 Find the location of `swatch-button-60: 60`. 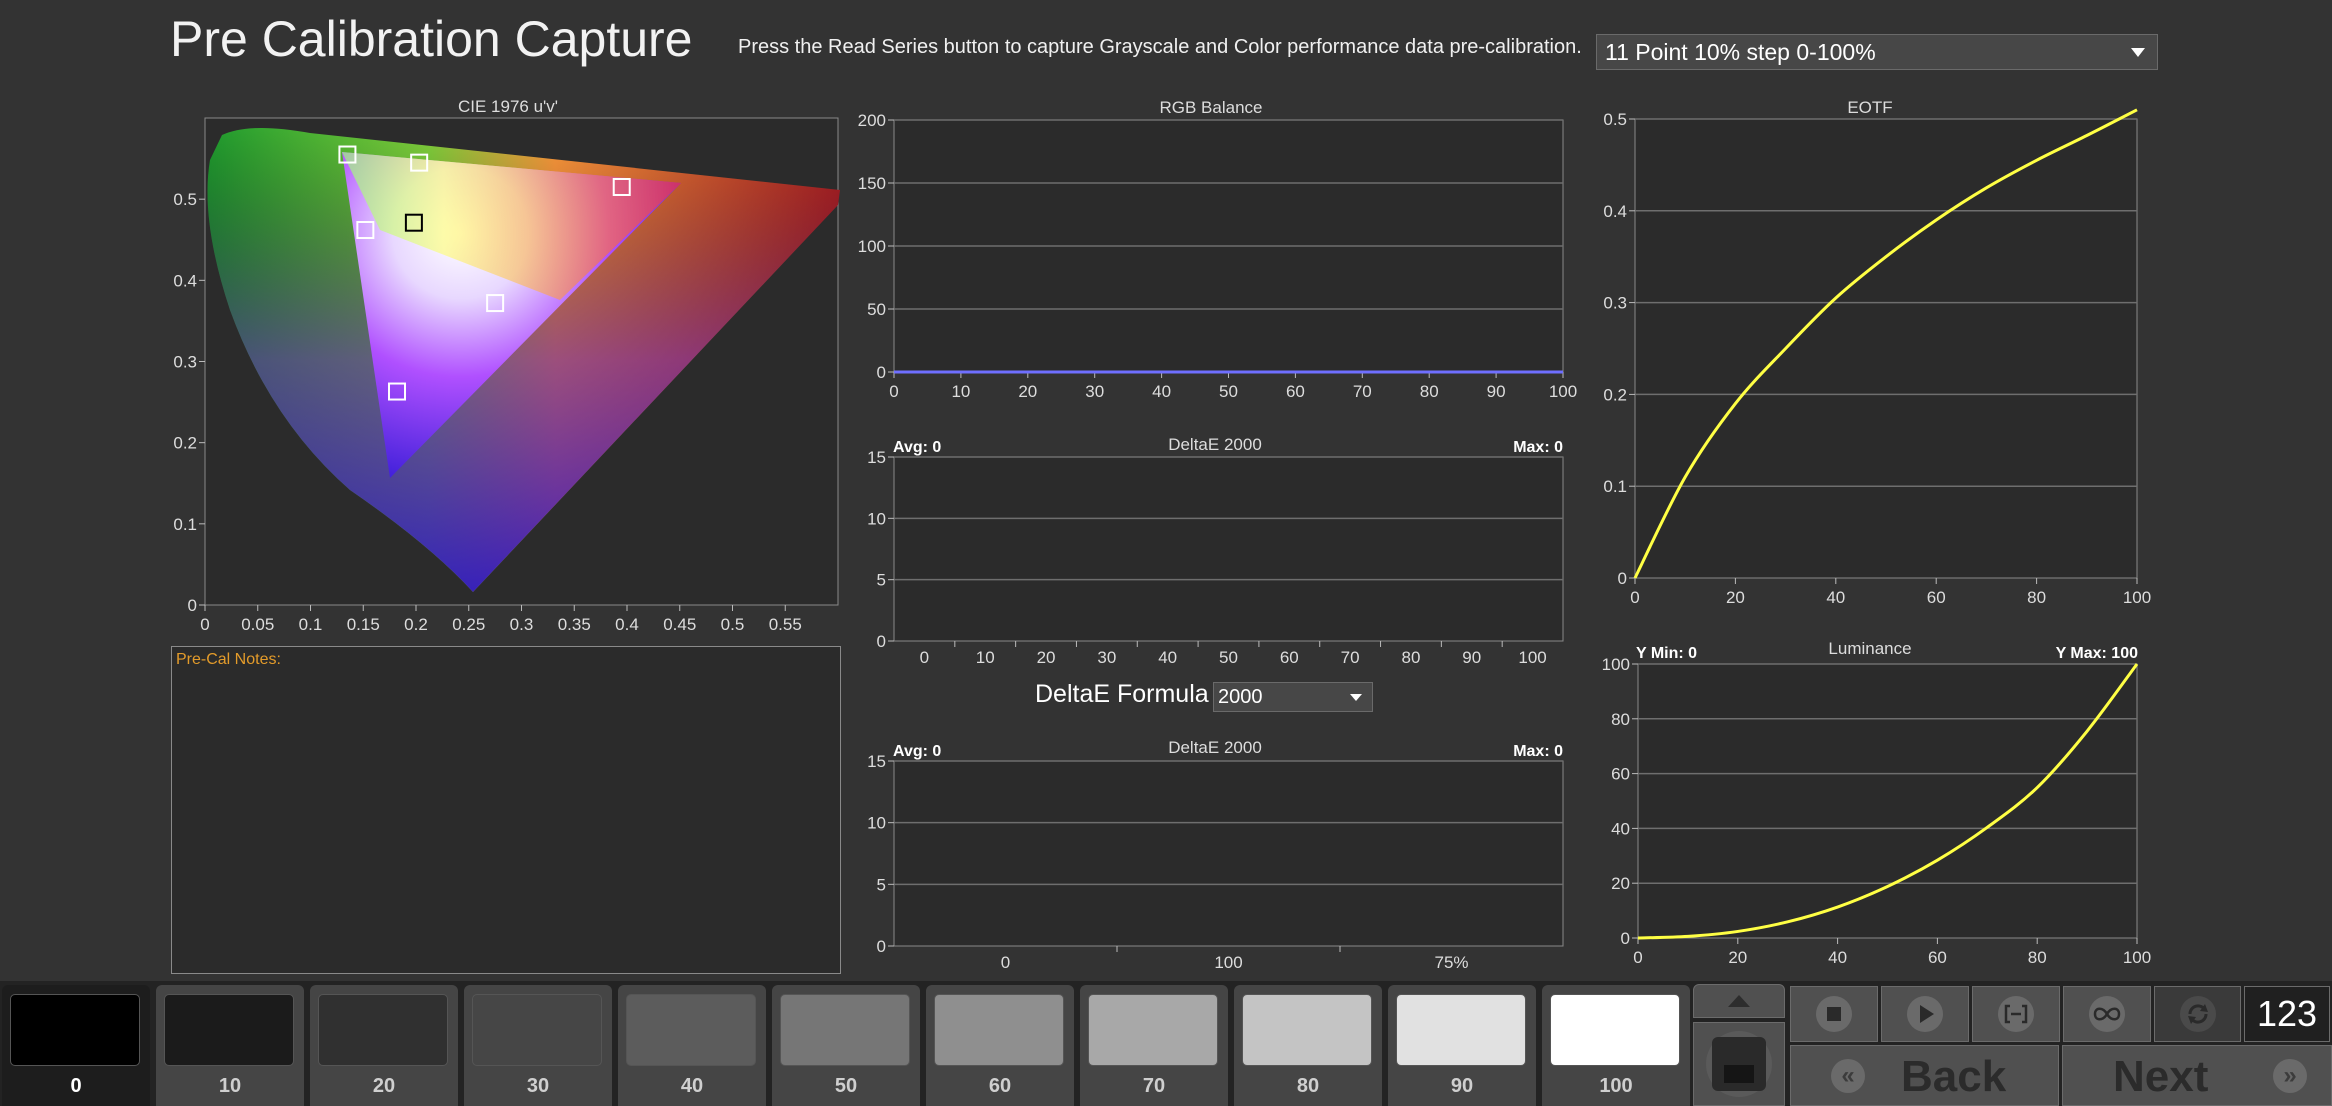

swatch-button-60: 60 is located at coordinates (1000, 1045).